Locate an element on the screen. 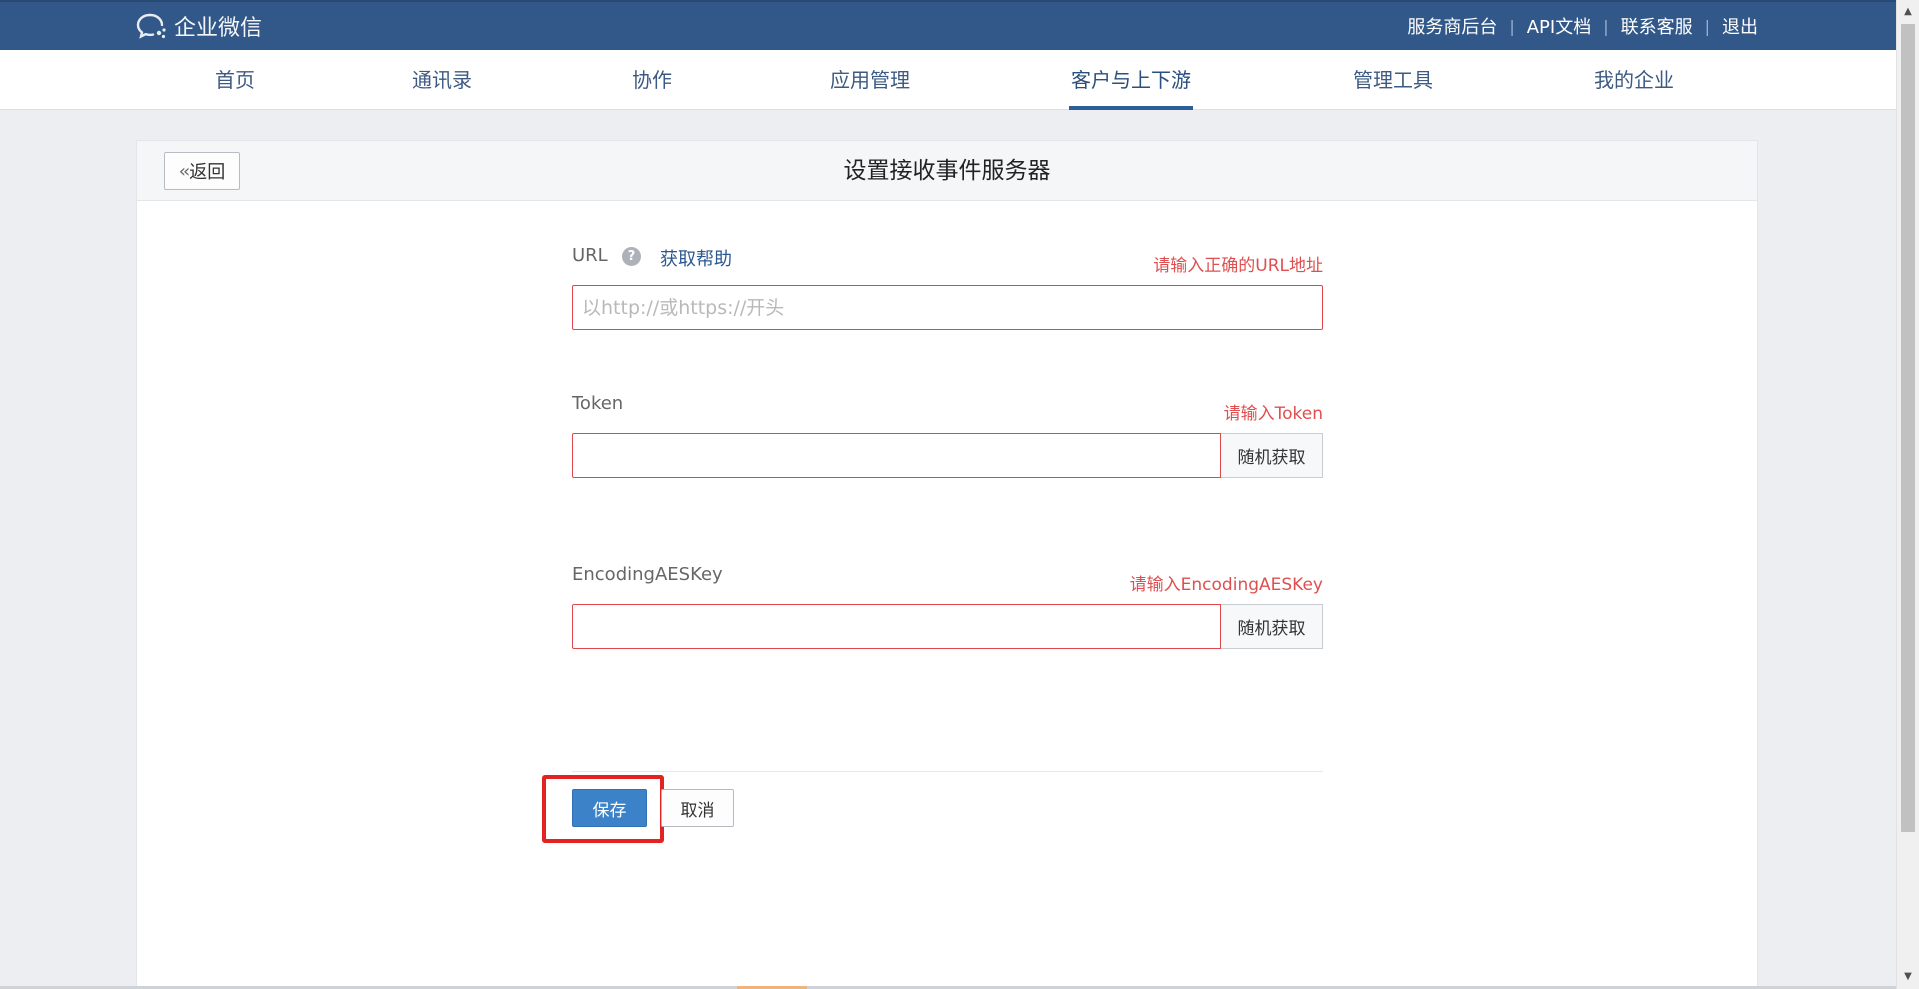 This screenshot has width=1919, height=989. vertical-scrollbar: ▲ ▼ is located at coordinates (1907, 494).